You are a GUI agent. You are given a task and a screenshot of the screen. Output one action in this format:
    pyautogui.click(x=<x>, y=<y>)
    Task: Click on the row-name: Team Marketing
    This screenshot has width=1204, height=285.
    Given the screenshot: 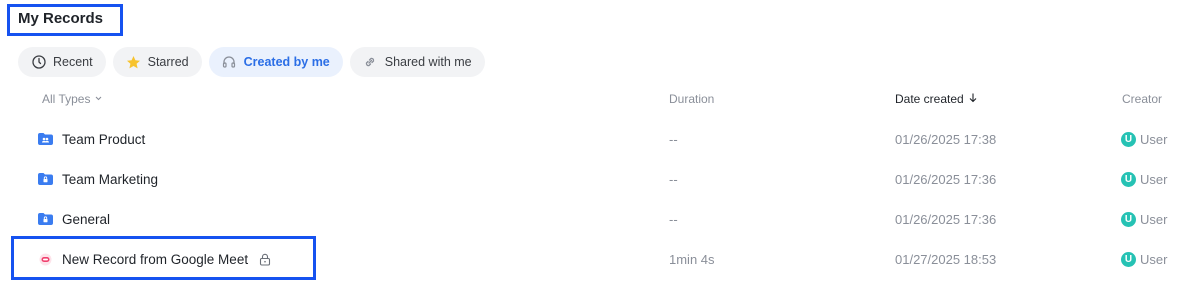 What is the action you would take?
    pyautogui.click(x=98, y=179)
    